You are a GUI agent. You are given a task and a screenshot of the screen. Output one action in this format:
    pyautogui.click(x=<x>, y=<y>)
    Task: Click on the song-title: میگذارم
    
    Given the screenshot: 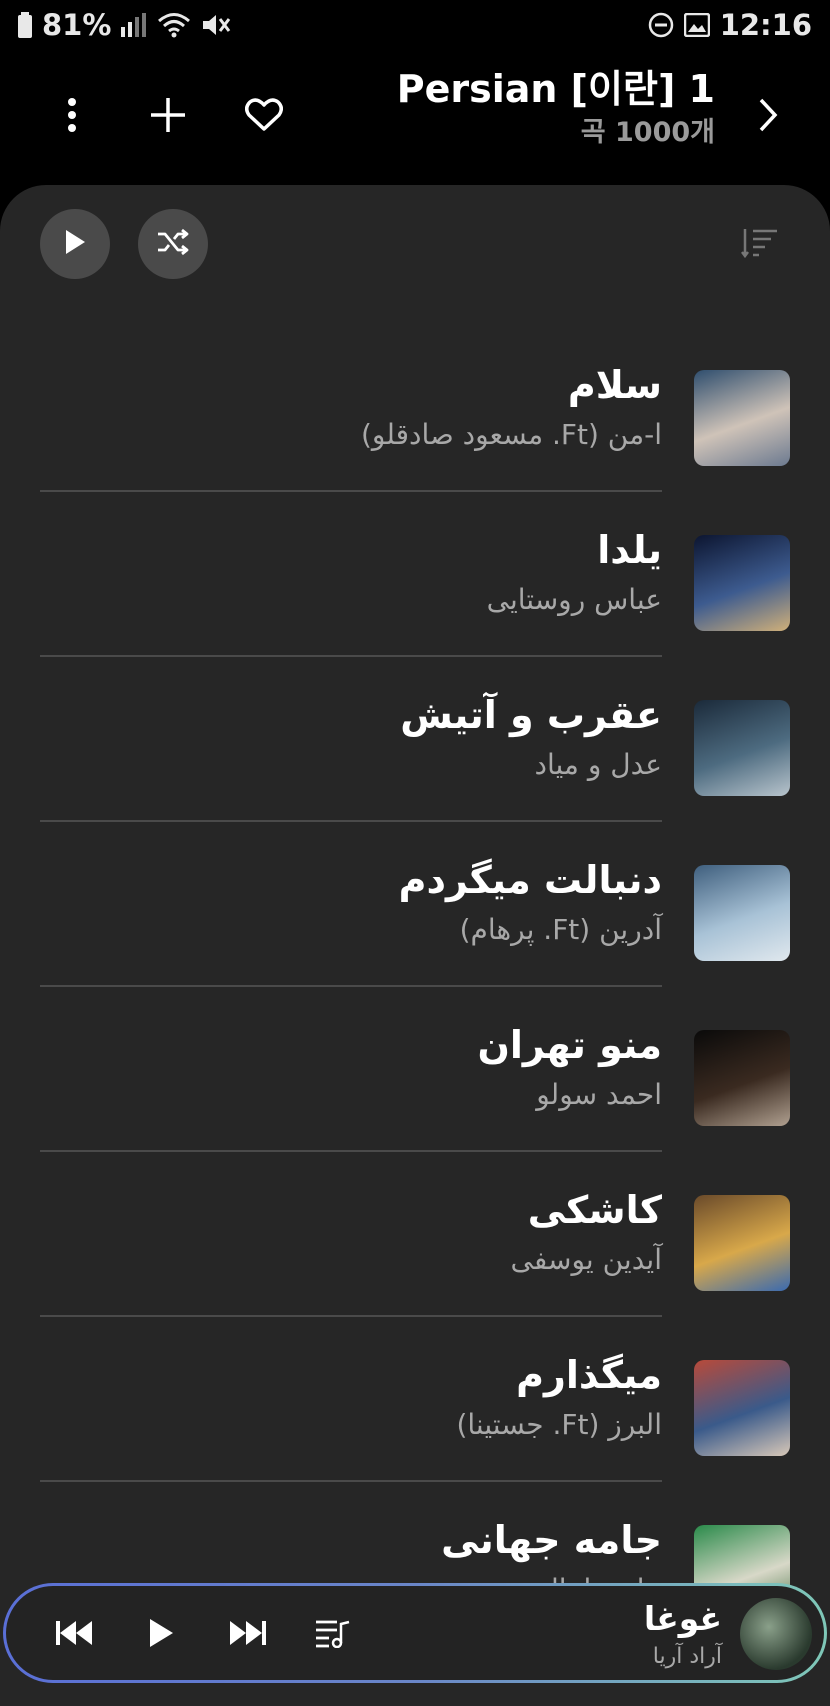 What is the action you would take?
    pyautogui.click(x=589, y=1375)
    